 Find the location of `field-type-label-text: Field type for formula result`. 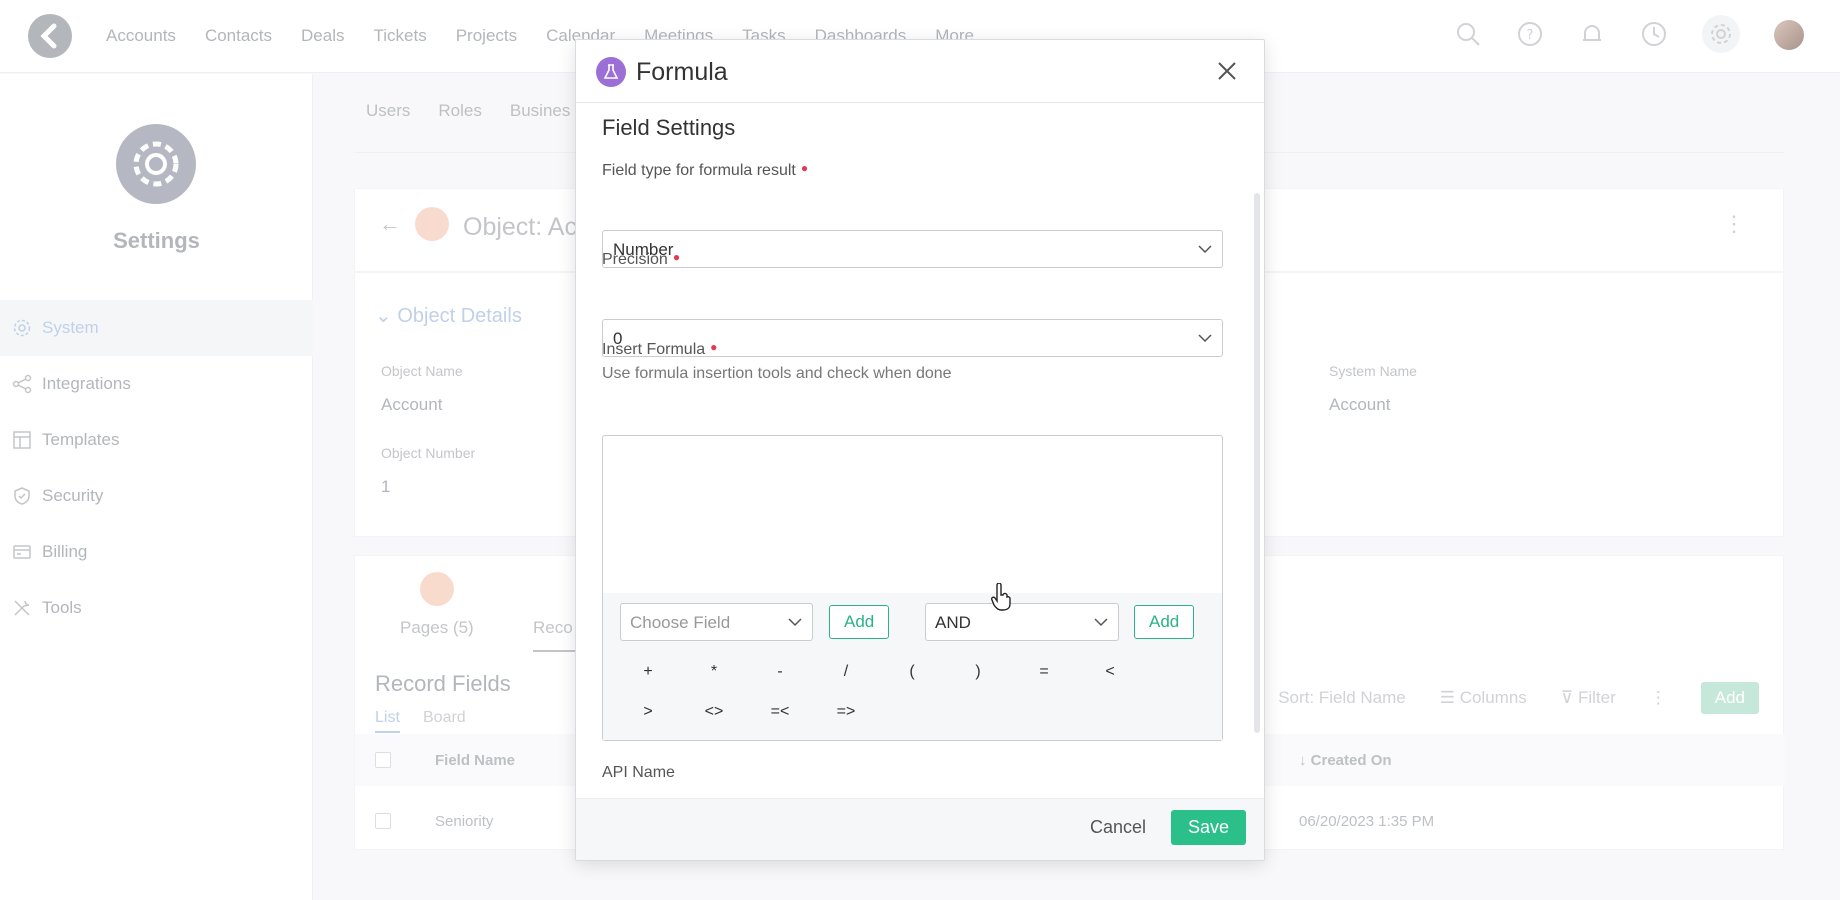

field-type-label-text: Field type for formula result is located at coordinates (699, 170).